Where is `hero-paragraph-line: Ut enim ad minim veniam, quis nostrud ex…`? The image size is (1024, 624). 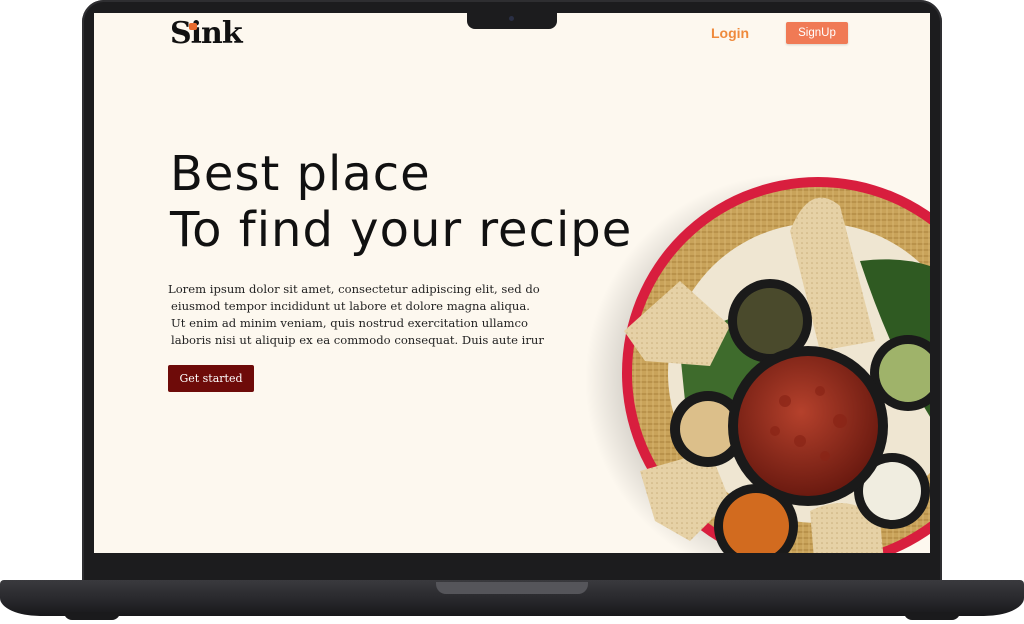 hero-paragraph-line: Ut enim ad minim veniam, quis nostrud ex… is located at coordinates (350, 323).